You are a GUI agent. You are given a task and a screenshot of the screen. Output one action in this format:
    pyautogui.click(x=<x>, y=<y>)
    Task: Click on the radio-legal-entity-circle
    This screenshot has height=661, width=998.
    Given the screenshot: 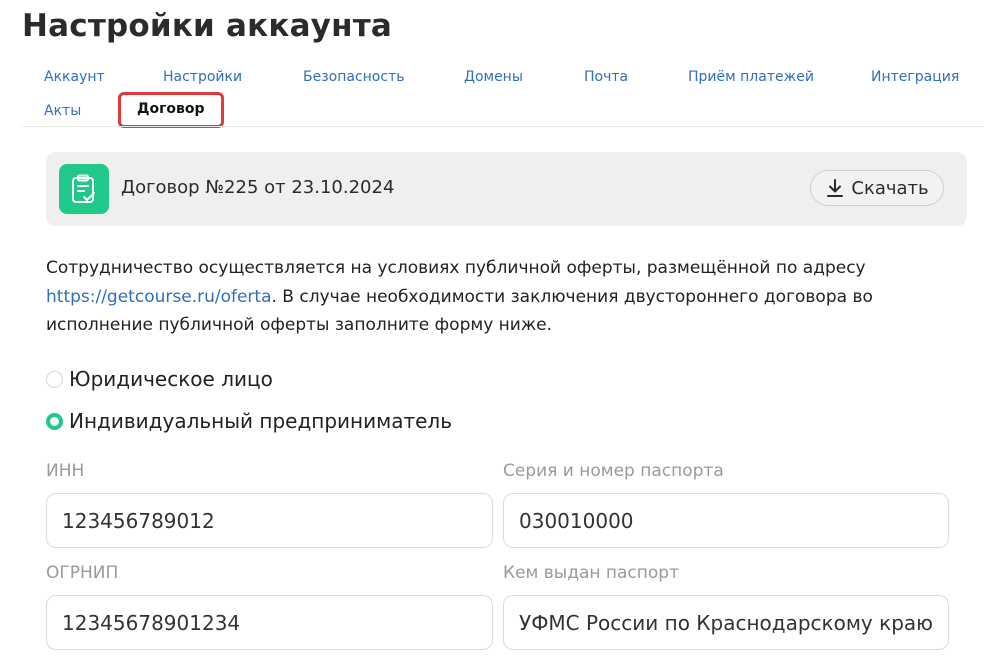 What is the action you would take?
    pyautogui.click(x=54, y=379)
    